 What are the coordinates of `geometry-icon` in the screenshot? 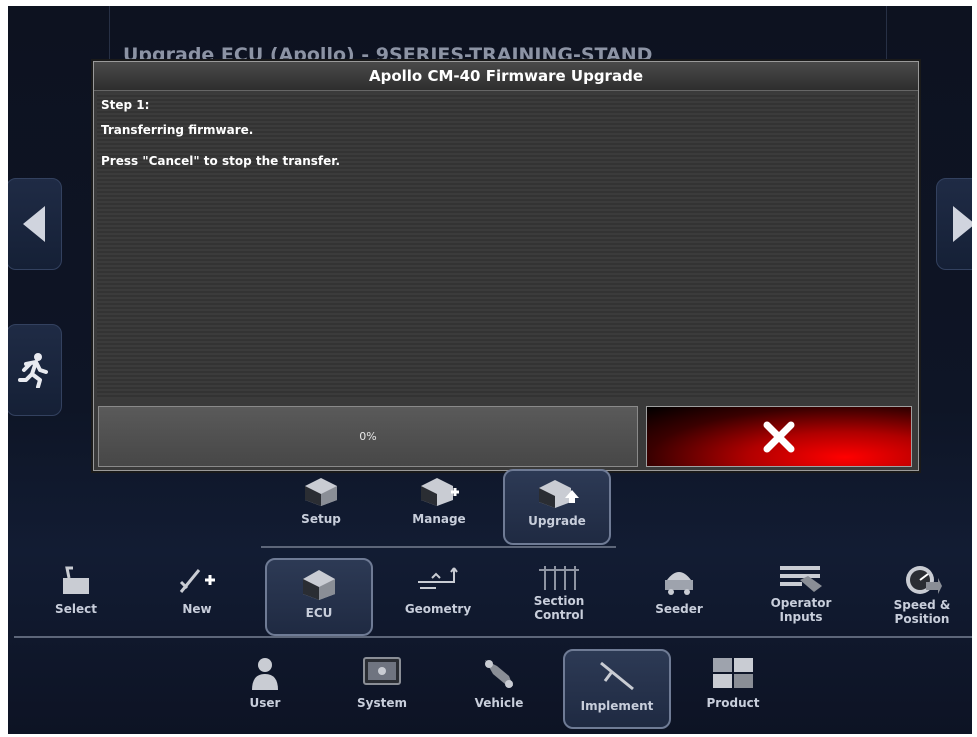 It's located at (438, 580).